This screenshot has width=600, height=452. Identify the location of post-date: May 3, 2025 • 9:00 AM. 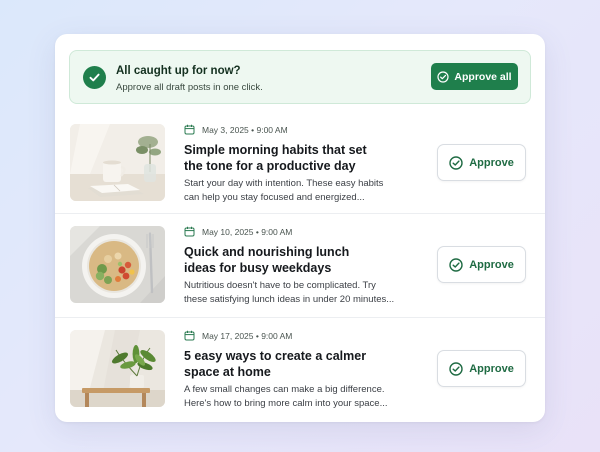
(245, 129).